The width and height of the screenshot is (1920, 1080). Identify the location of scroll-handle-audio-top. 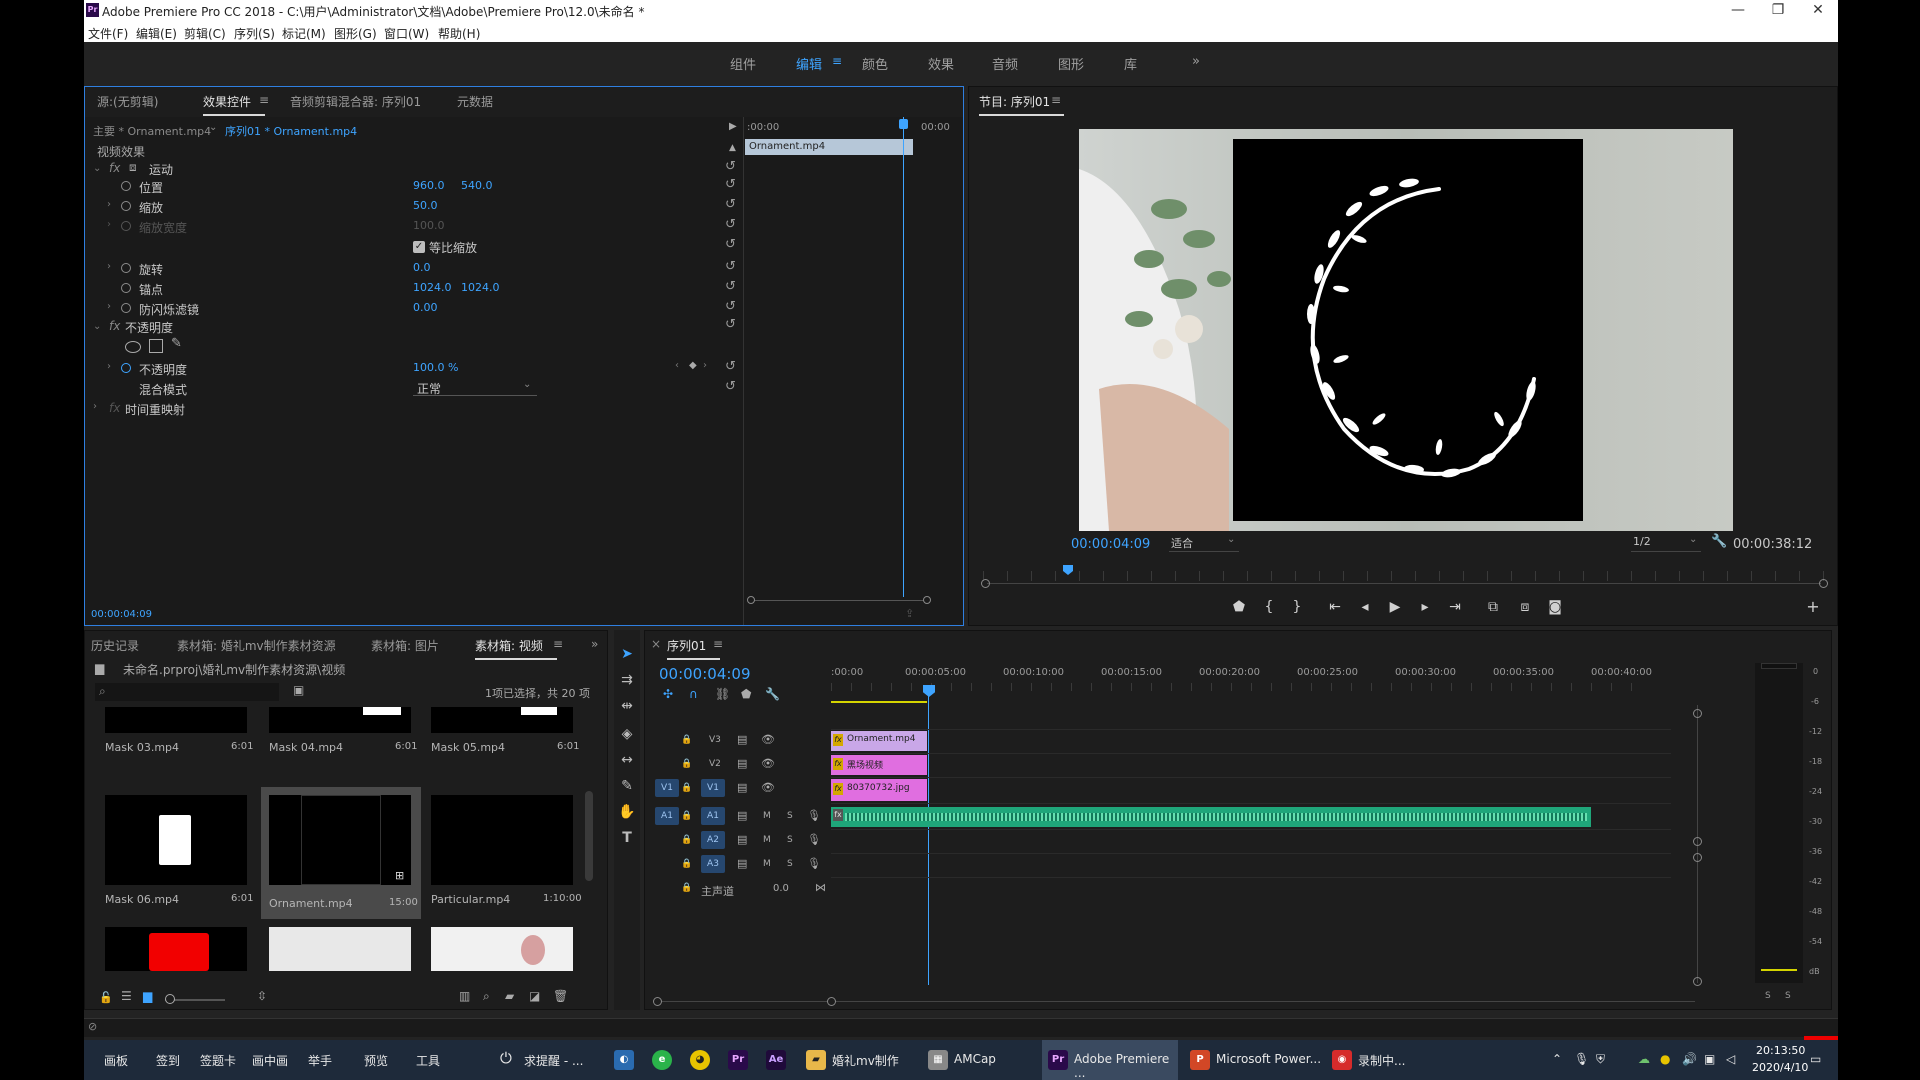
(1697, 857).